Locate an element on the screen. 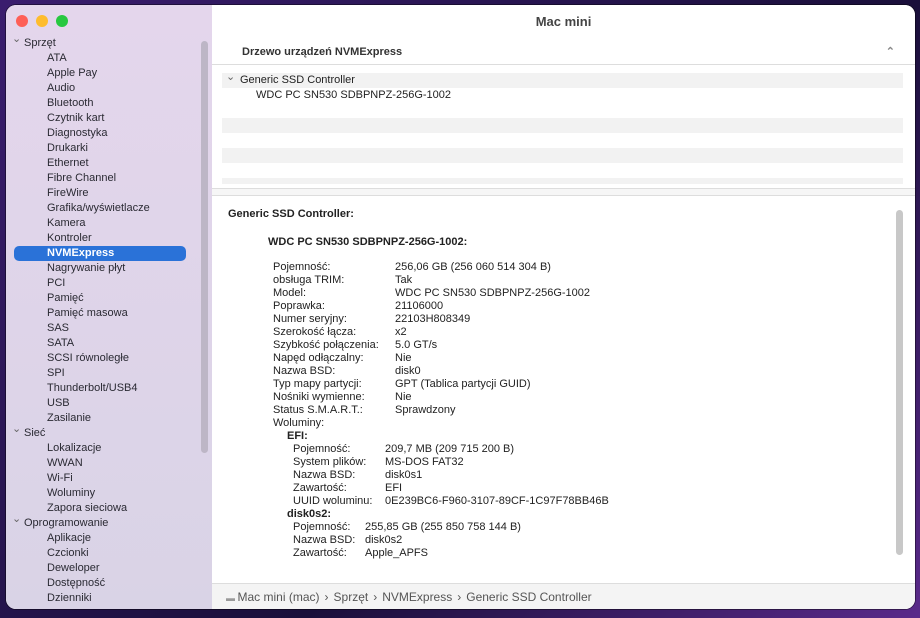 The height and width of the screenshot is (618, 920). path-item: Generic SSD Controller is located at coordinates (528, 597).